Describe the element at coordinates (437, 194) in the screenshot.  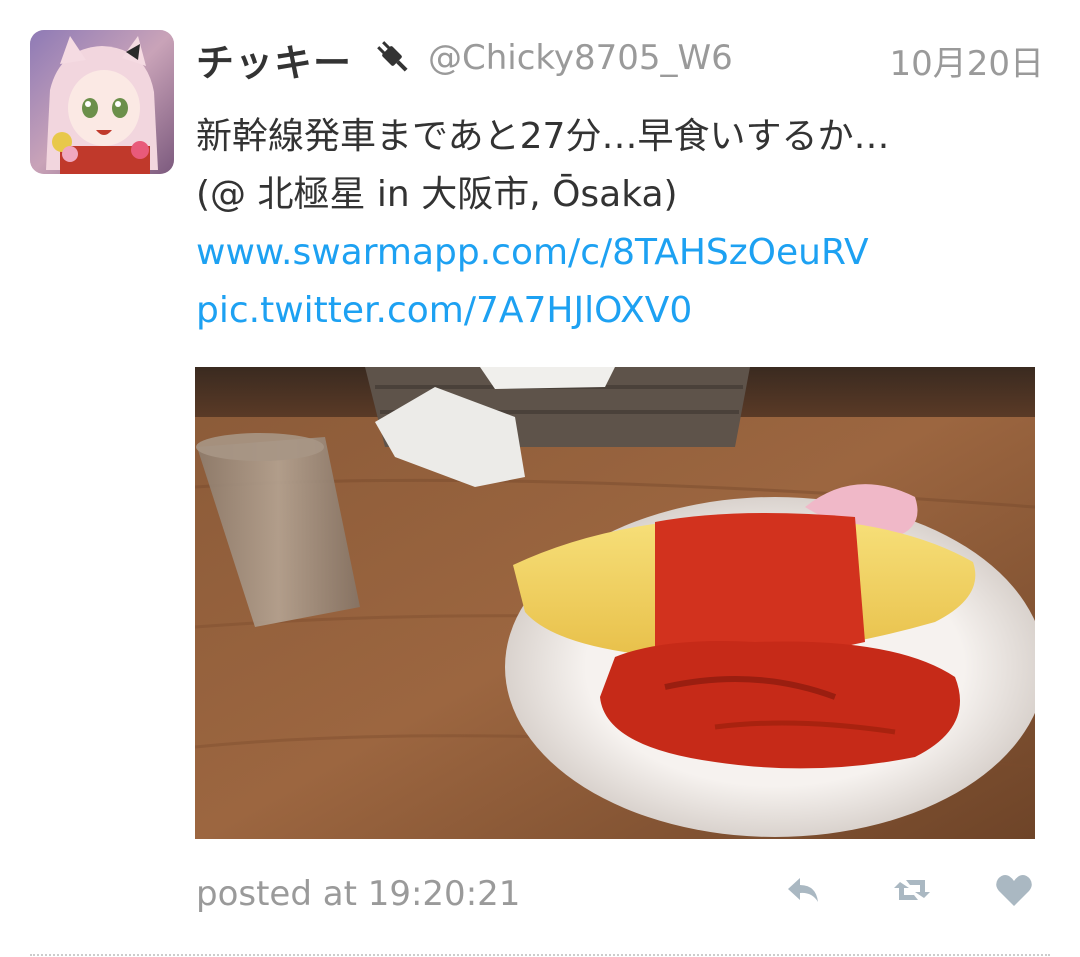
I see `tweet-text-line: (@ 北極星 in 大阪市, Ōsaka)` at that location.